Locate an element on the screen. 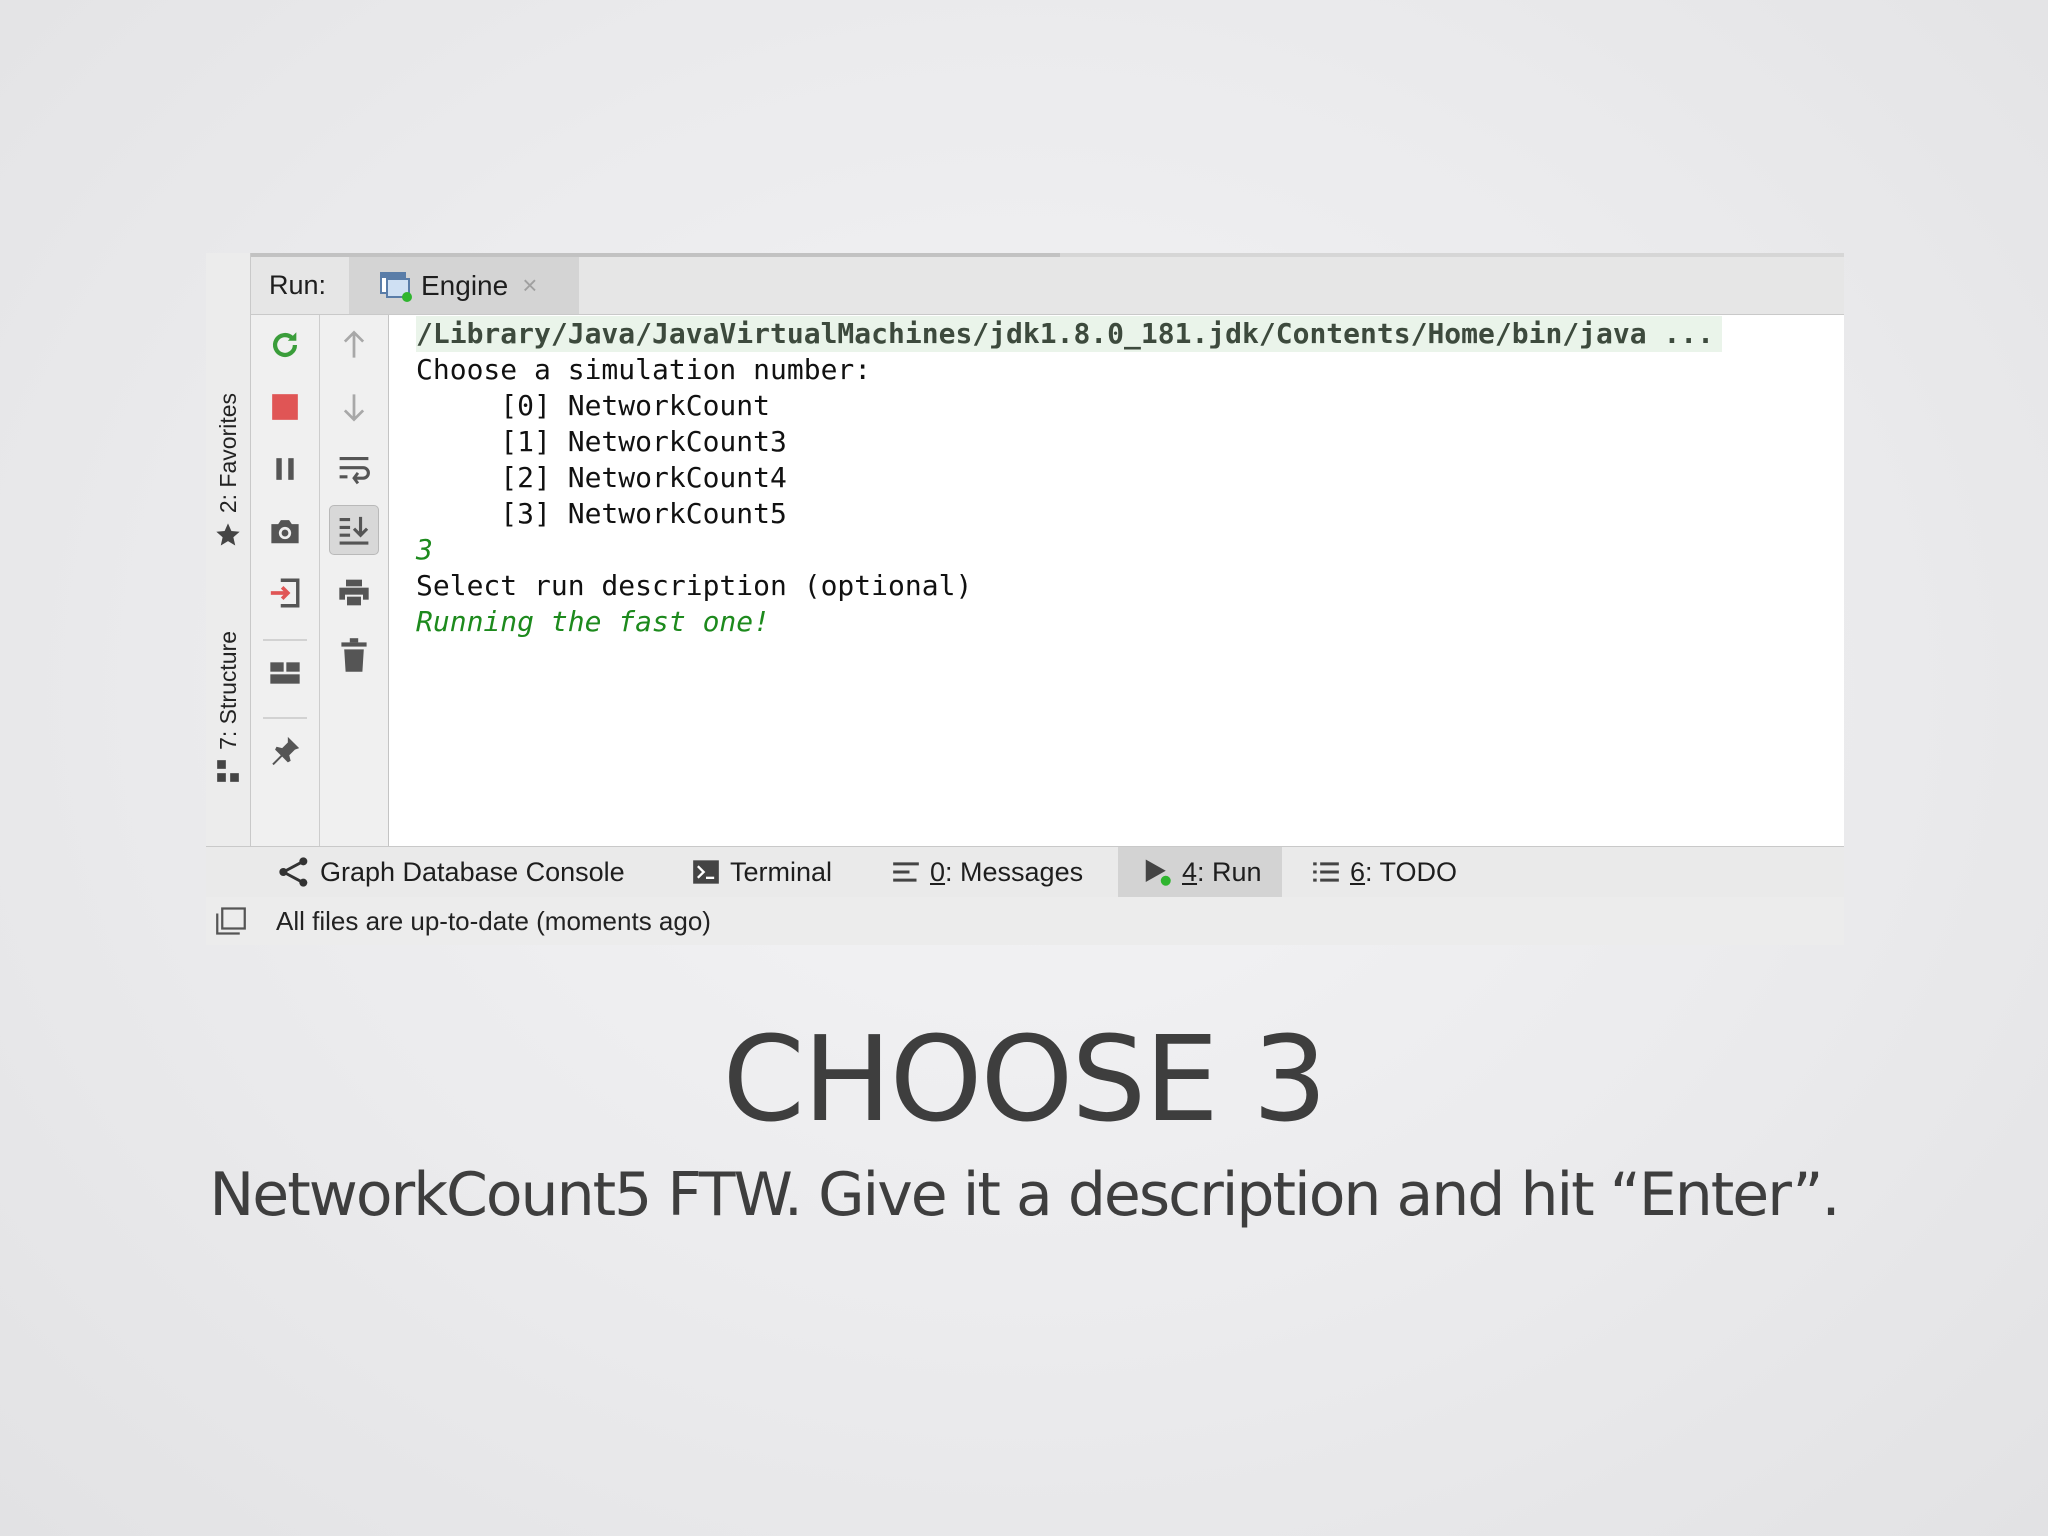 This screenshot has width=2048, height=1536. soft-wrap-icon is located at coordinates (354, 470).